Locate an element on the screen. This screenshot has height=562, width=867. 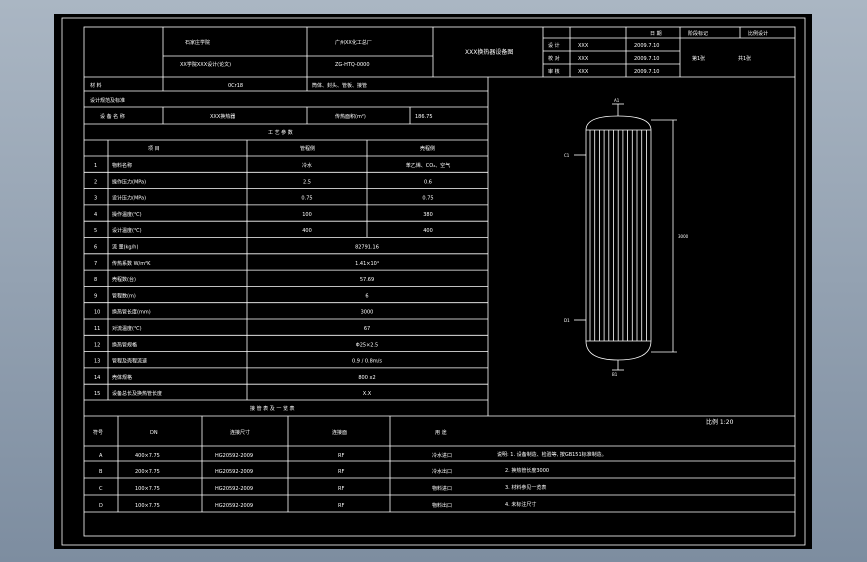
param-row-label: 管程数(m) is located at coordinates (124, 295).